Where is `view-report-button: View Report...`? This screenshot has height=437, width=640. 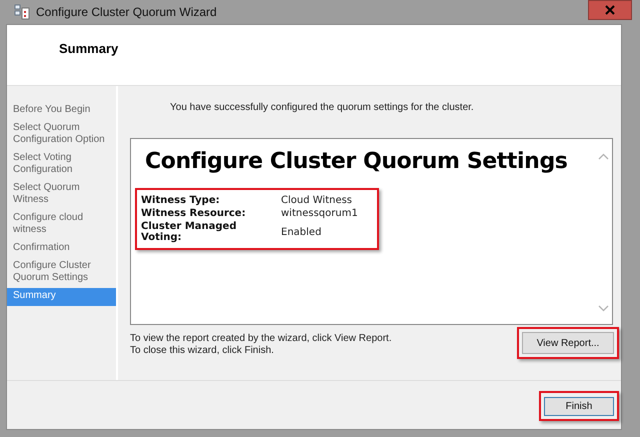 view-report-button: View Report... is located at coordinates (568, 343).